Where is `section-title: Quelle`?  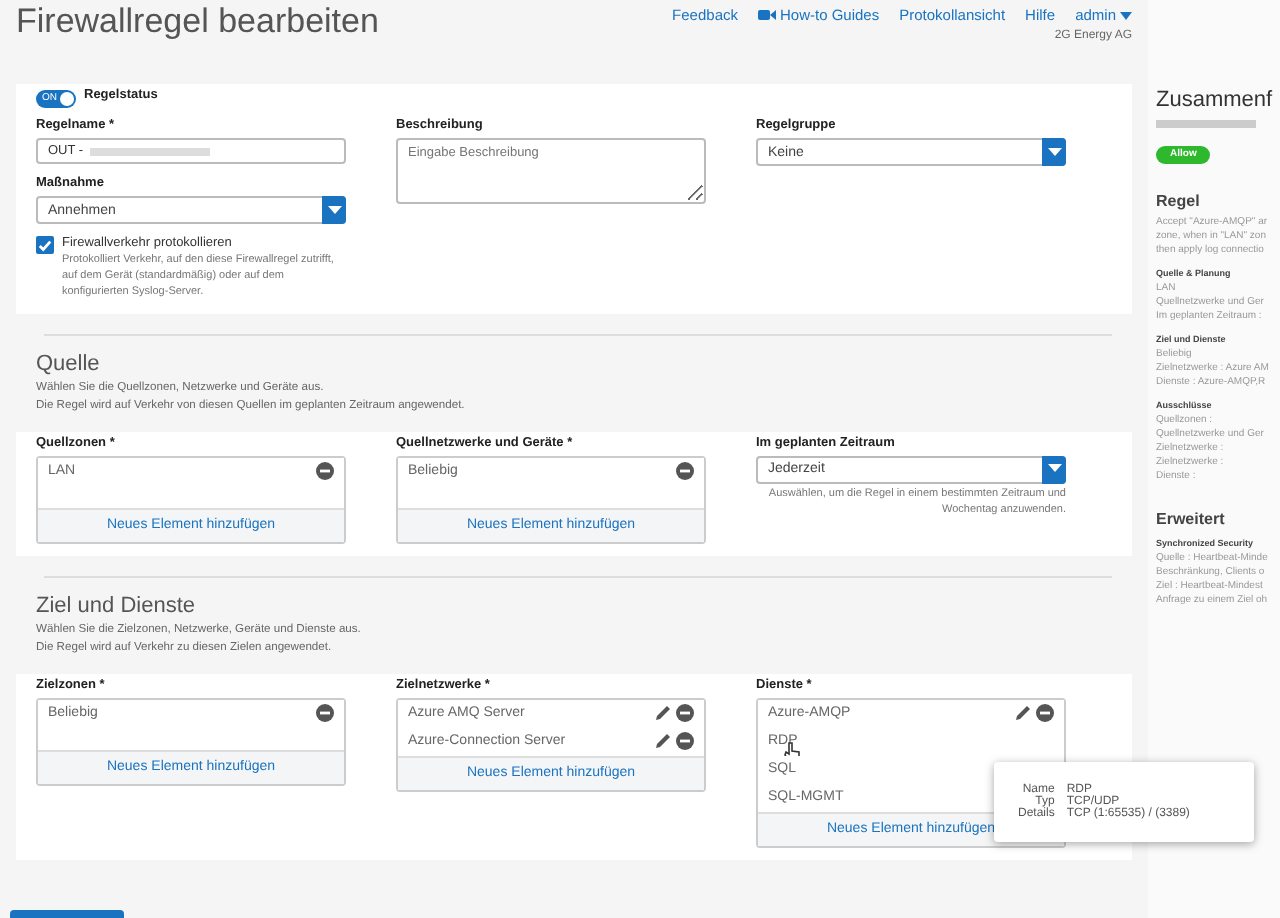
section-title: Quelle is located at coordinates (69, 363).